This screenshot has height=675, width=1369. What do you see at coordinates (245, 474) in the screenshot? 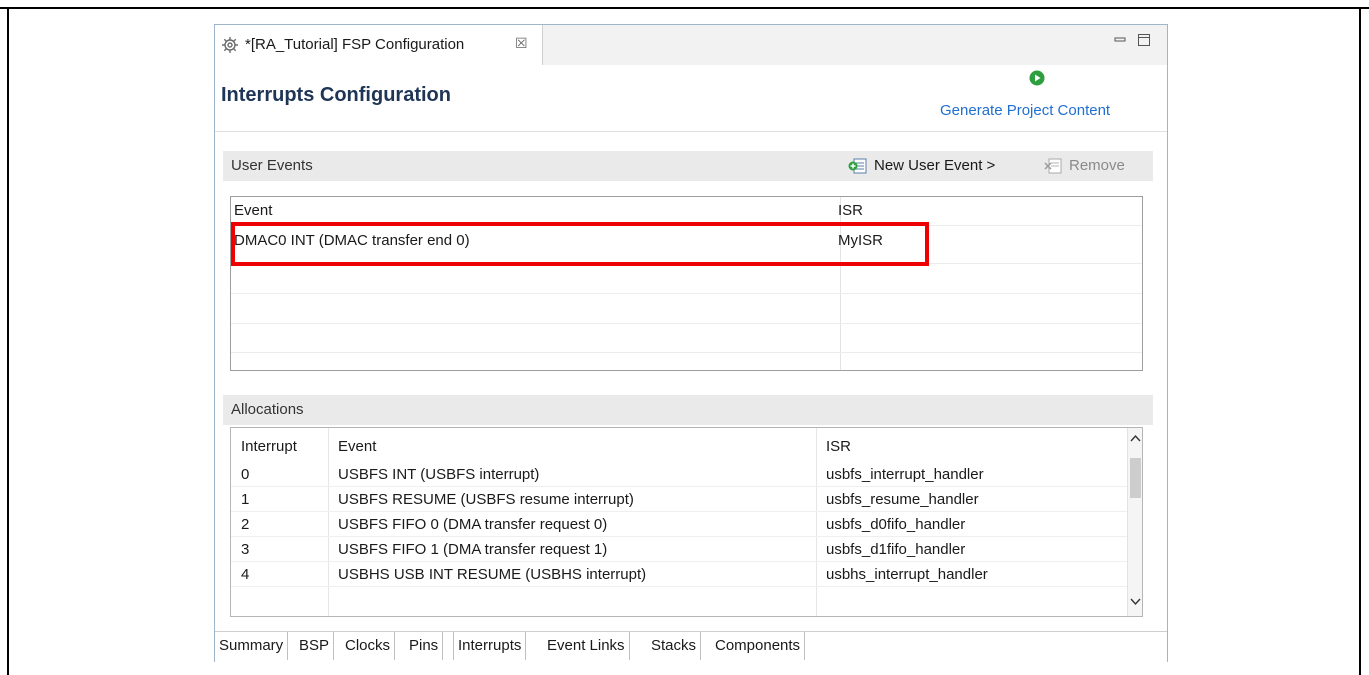
I see `interrupt-cell: 0` at bounding box center [245, 474].